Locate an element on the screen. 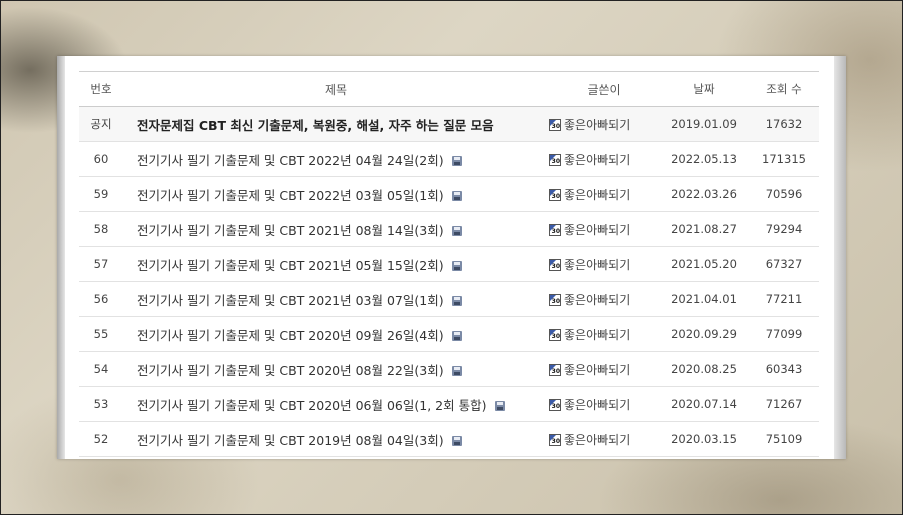 Image resolution: width=903 pixels, height=515 pixels. post-title-link: 전자문제집 CBT 최신 기출문제, 복원중, 해설, 자주 하는 질문 모음 is located at coordinates (315, 125).